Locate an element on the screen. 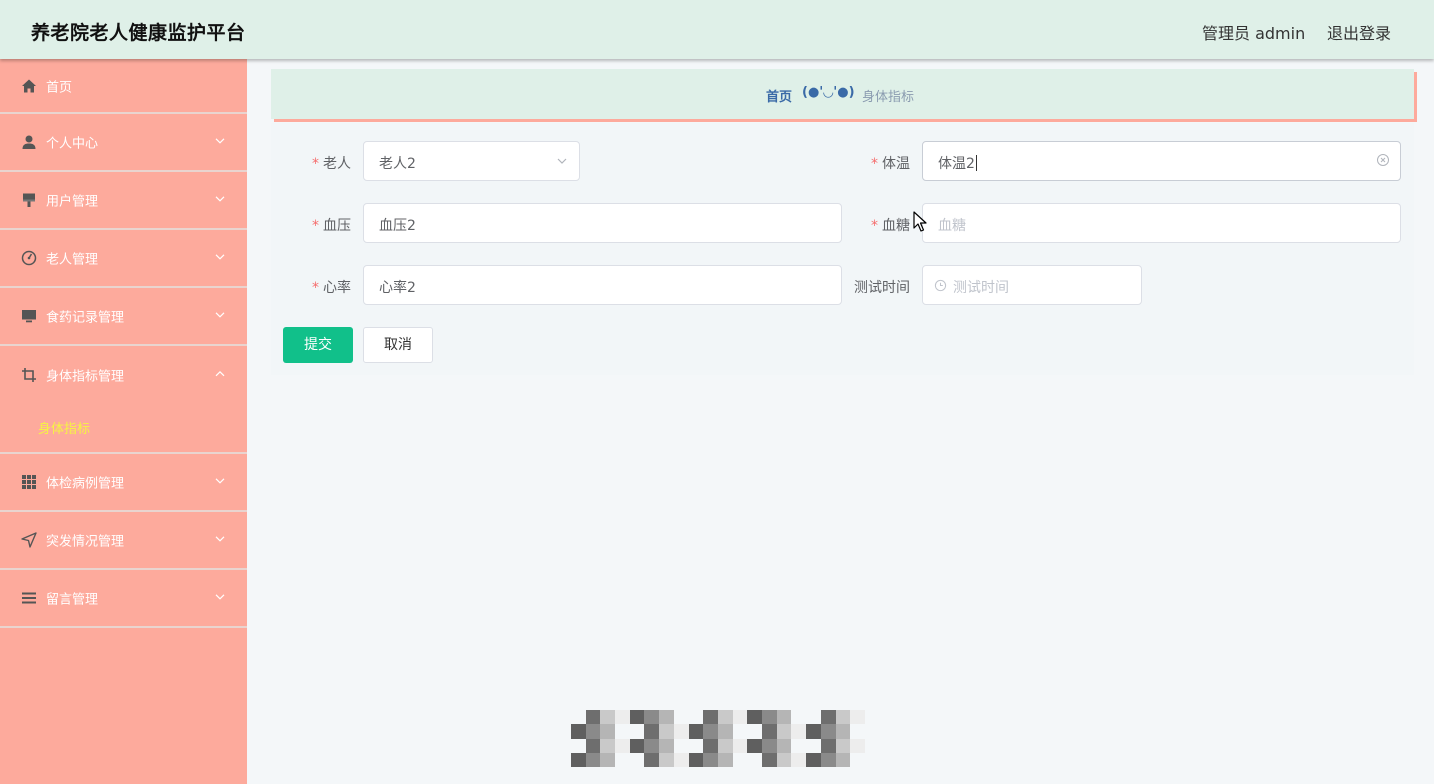 Image resolution: width=1434 pixels, height=784 pixels. sidebar-item-home: 首页 is located at coordinates (123, 86).